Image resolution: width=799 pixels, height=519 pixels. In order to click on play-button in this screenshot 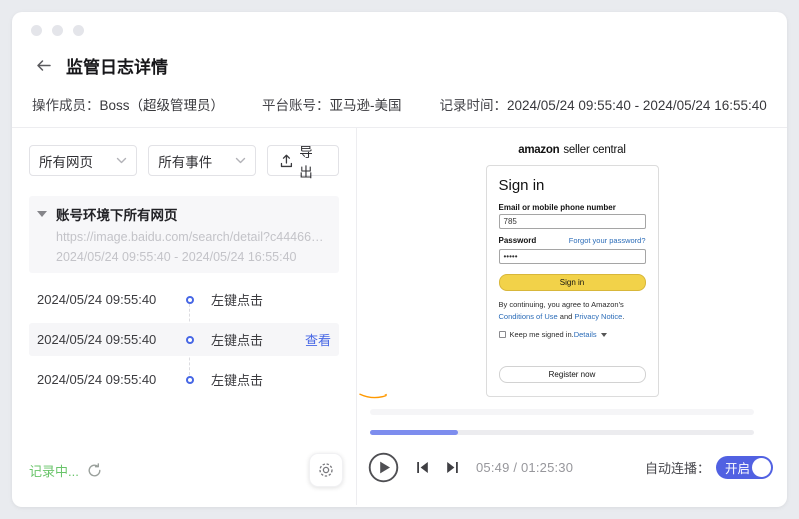, I will do `click(383, 467)`.